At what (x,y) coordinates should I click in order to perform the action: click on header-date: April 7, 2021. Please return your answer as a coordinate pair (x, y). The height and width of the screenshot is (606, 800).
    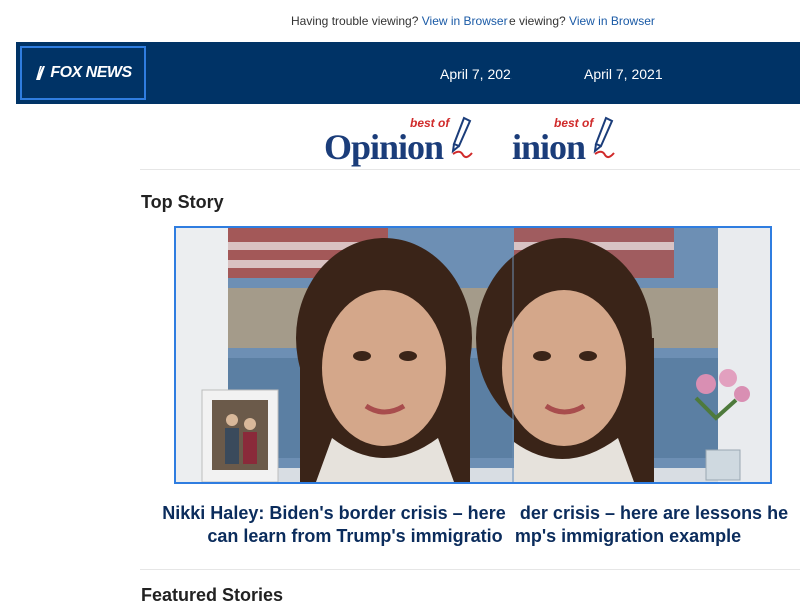
    Looking at the image, I should click on (623, 74).